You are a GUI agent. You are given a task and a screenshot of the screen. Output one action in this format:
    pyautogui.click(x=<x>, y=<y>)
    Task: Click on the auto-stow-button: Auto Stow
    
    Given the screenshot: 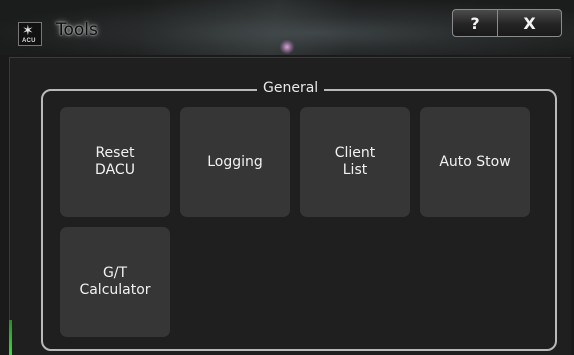 What is the action you would take?
    pyautogui.click(x=475, y=162)
    